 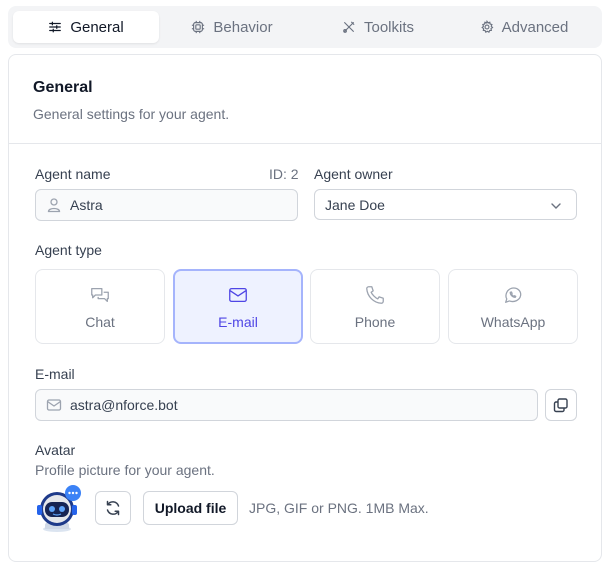 What do you see at coordinates (375, 321) in the screenshot?
I see `agent-type-phone-label: Phone` at bounding box center [375, 321].